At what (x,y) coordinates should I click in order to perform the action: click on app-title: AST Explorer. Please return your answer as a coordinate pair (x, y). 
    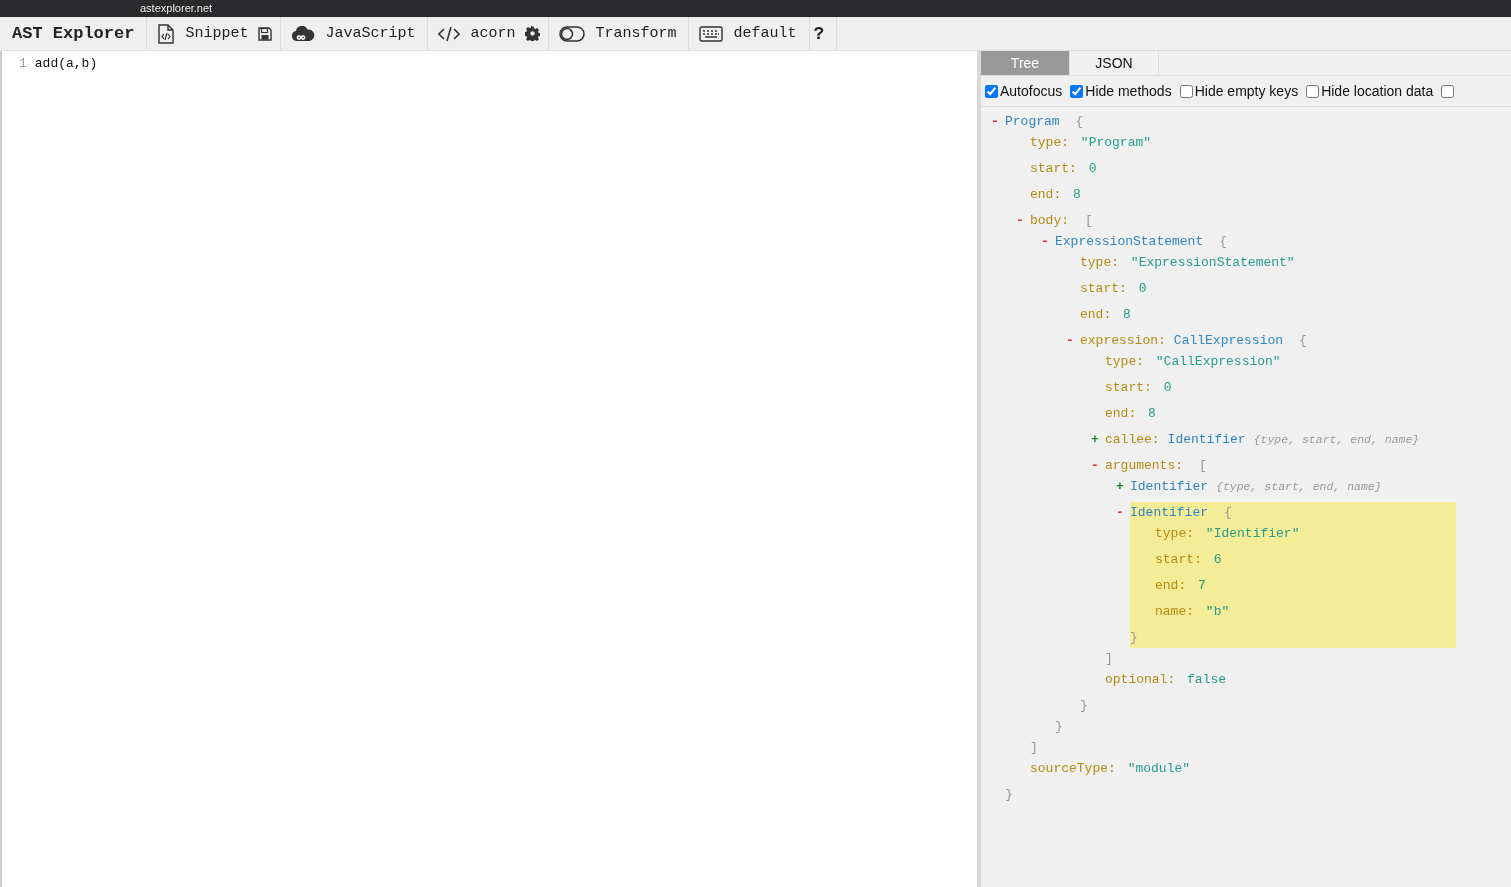
    Looking at the image, I should click on (74, 33).